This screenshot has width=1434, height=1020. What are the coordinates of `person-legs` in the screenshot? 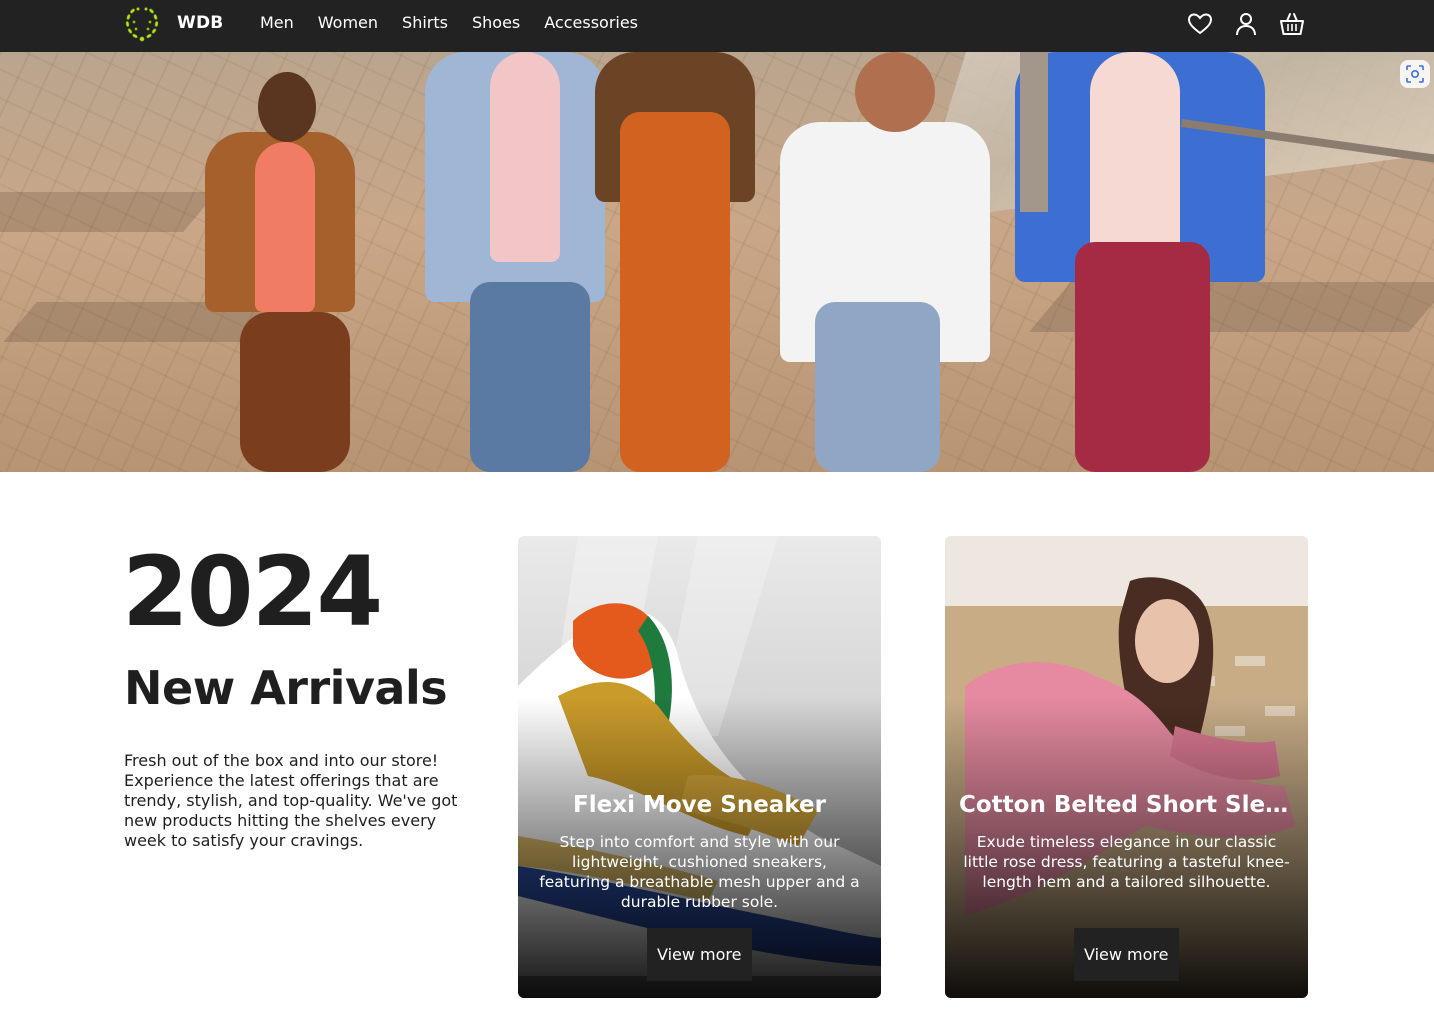 It's located at (295, 392).